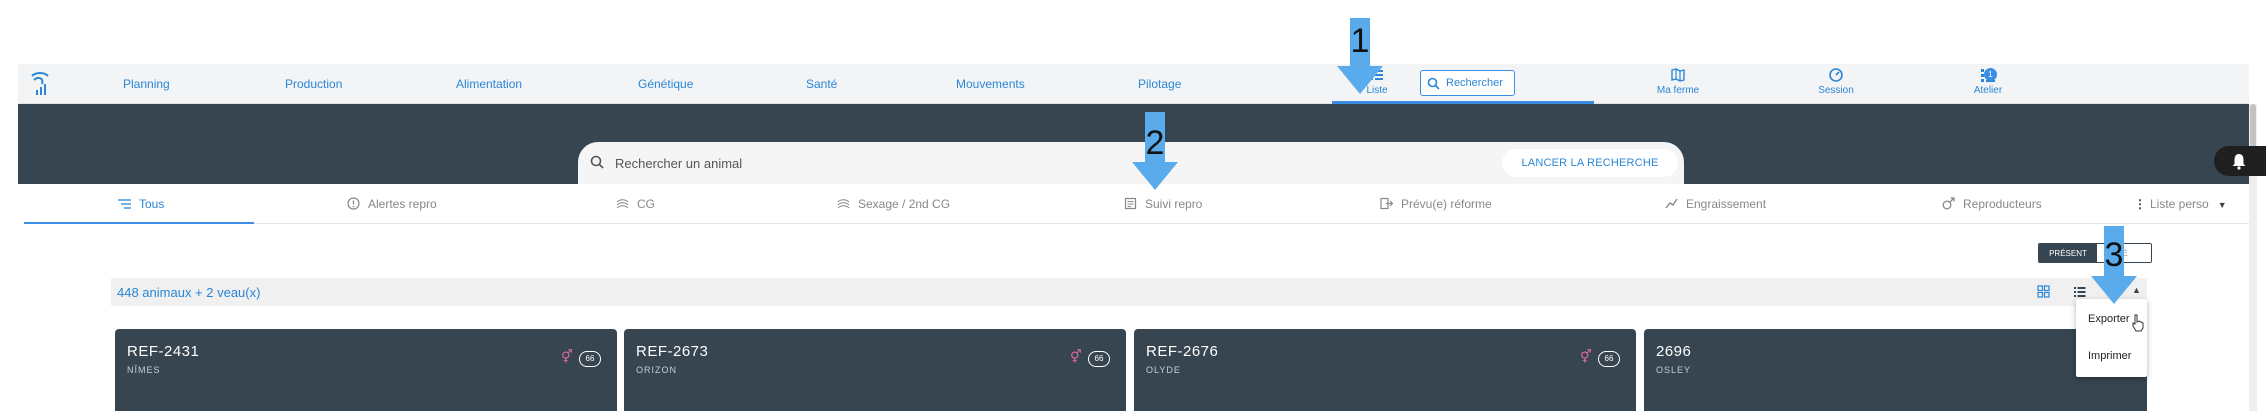 This screenshot has width=2266, height=411. Describe the element at coordinates (1671, 203) in the screenshot. I see `trend-icon` at that location.